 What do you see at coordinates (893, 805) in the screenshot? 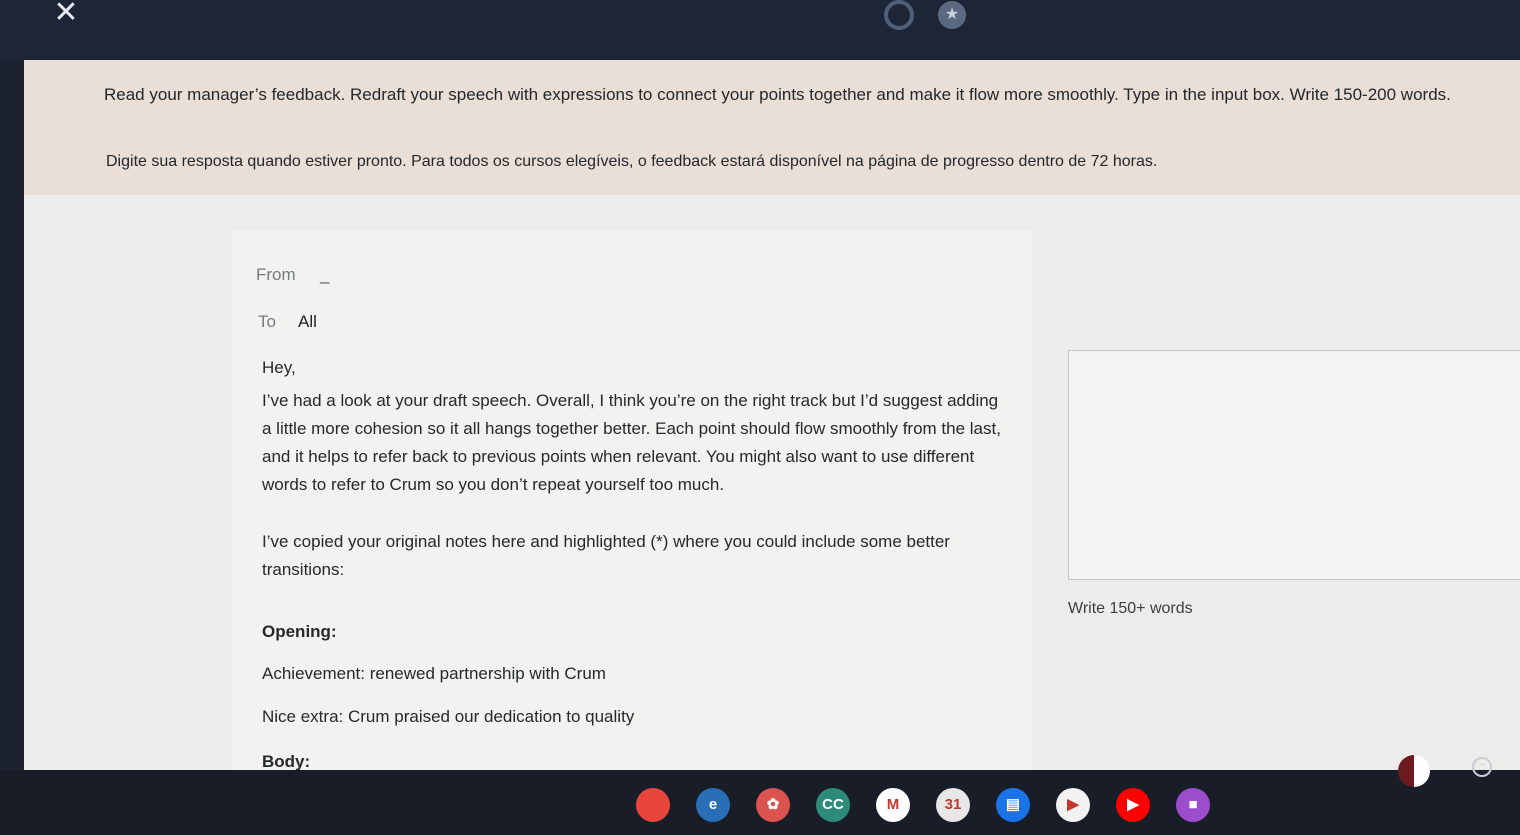
I see `gmail-icon: M` at bounding box center [893, 805].